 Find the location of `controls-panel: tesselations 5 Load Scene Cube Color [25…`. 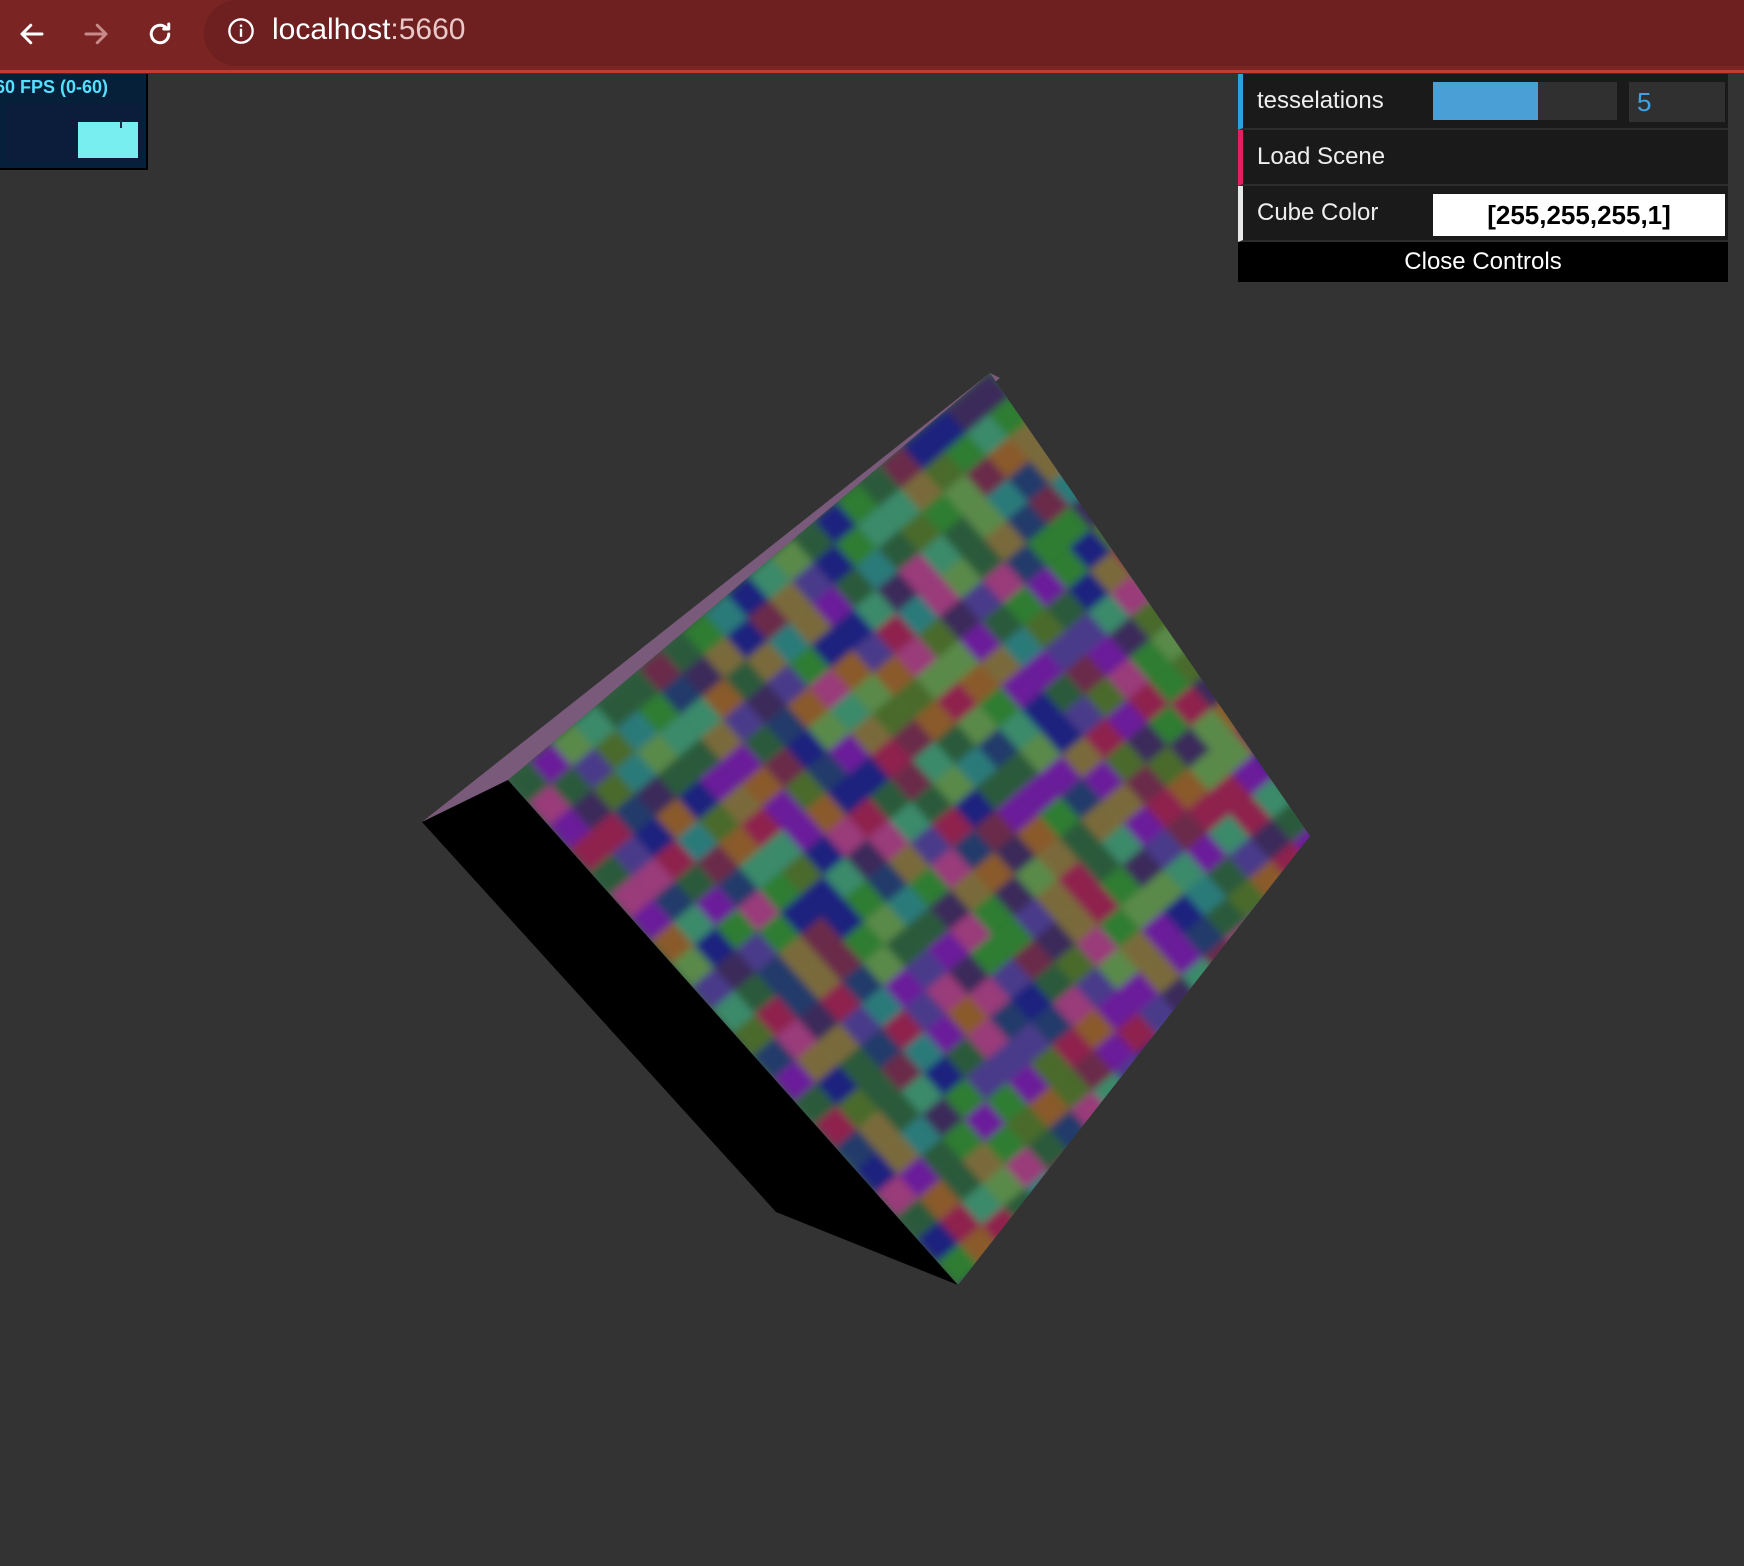

controls-panel: tesselations 5 Load Scene Cube Color [25… is located at coordinates (1483, 178).